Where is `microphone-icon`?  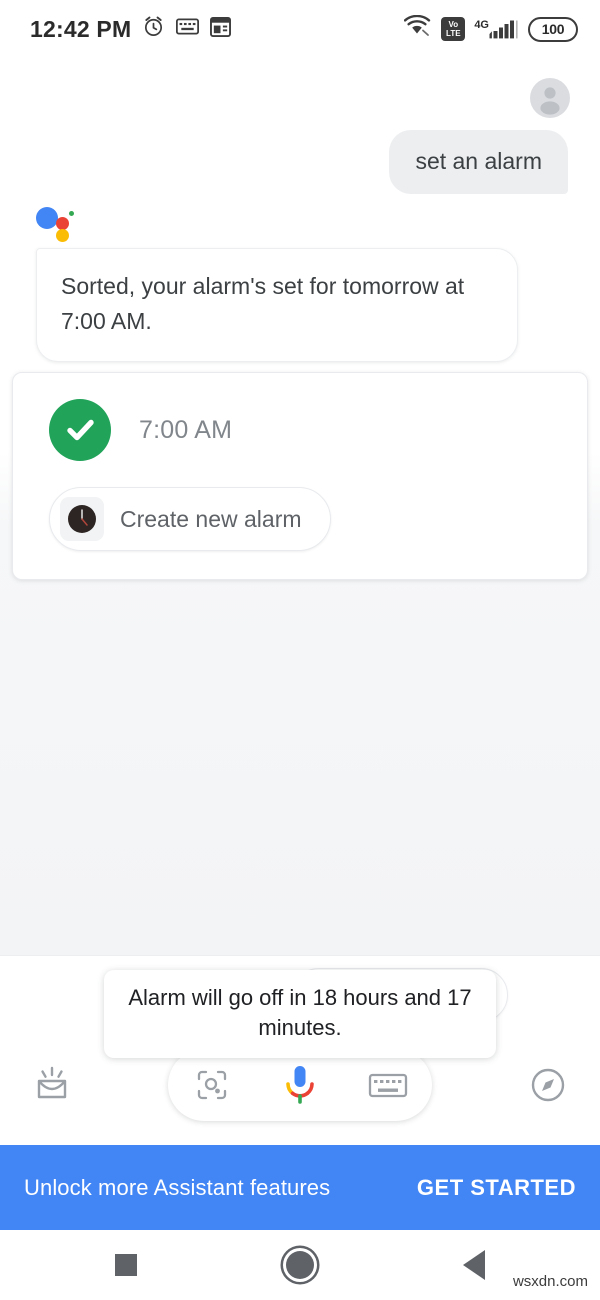 microphone-icon is located at coordinates (300, 1085).